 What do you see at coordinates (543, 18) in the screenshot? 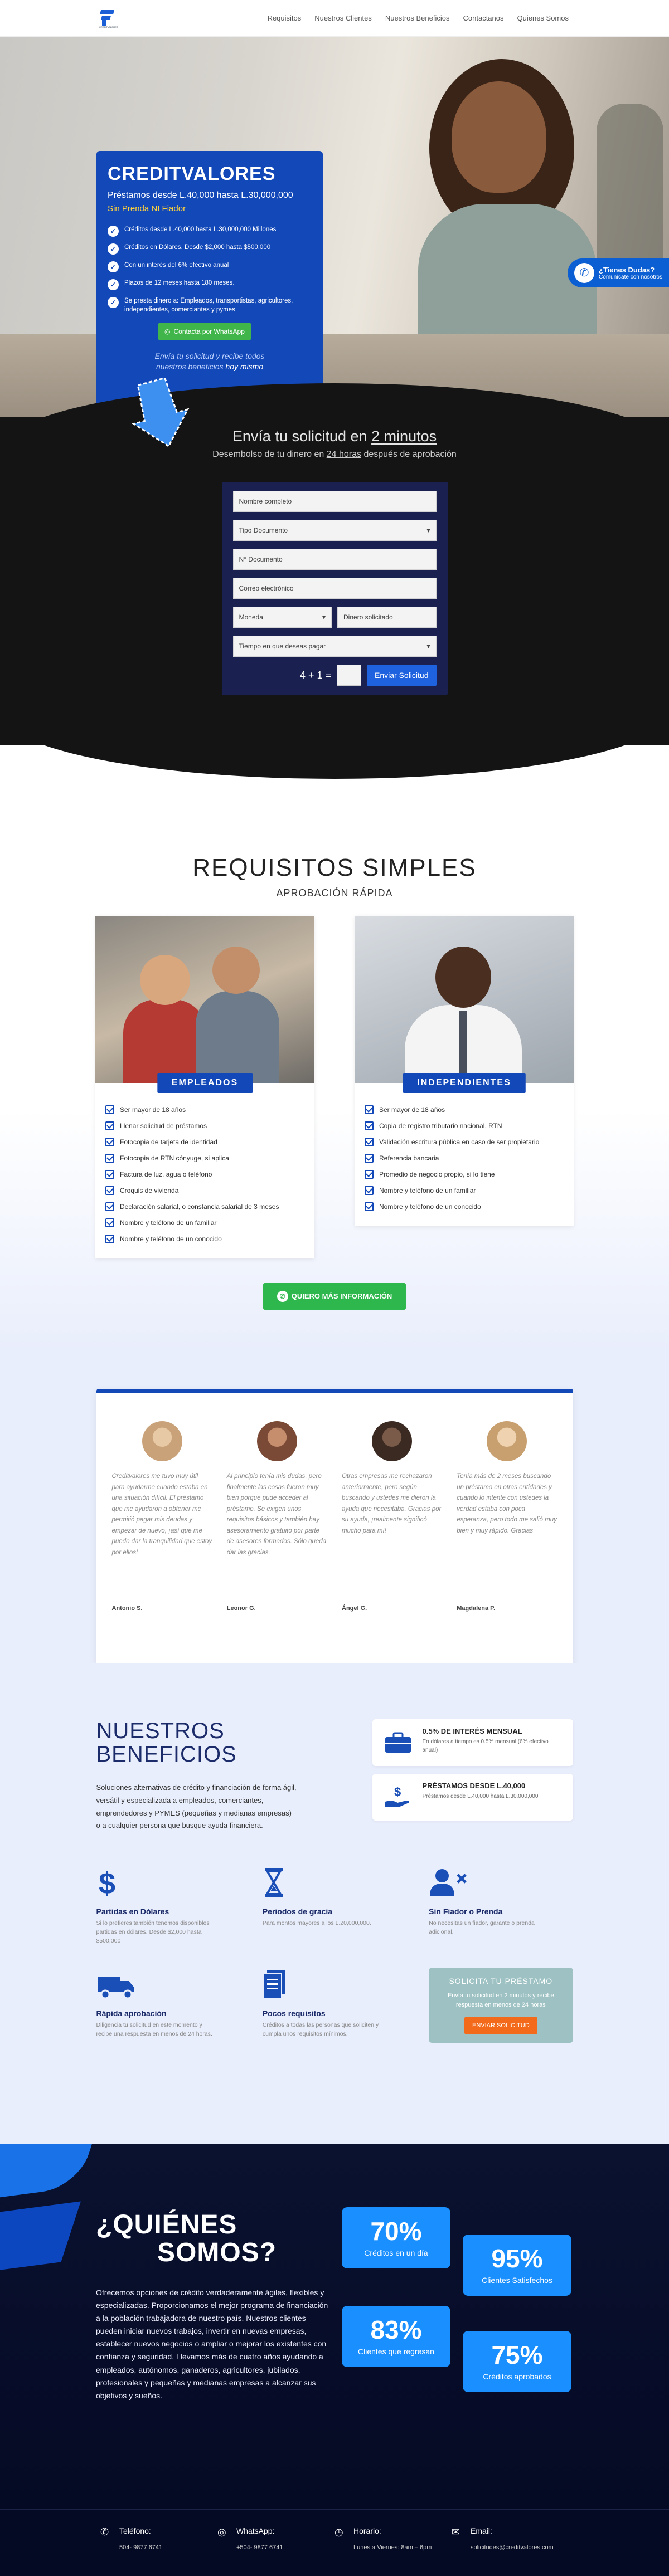
I see `nav-link-quienes: Quienes Somos` at bounding box center [543, 18].